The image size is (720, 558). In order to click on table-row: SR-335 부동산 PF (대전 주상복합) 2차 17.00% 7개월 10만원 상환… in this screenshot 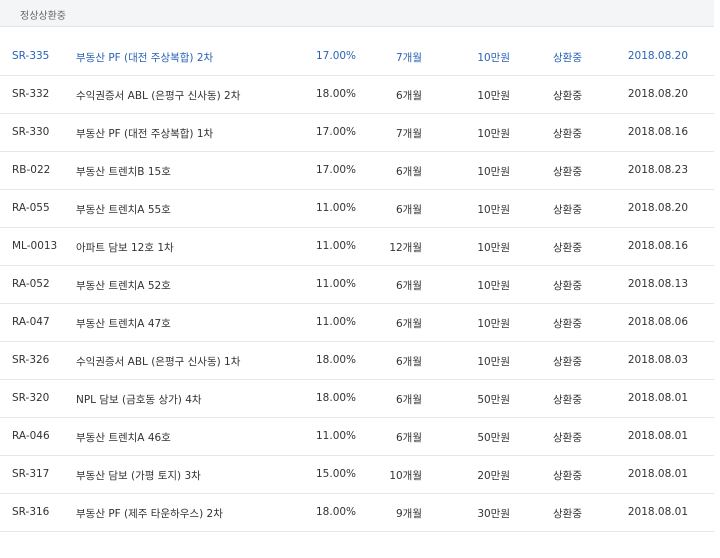, I will do `click(357, 57)`.